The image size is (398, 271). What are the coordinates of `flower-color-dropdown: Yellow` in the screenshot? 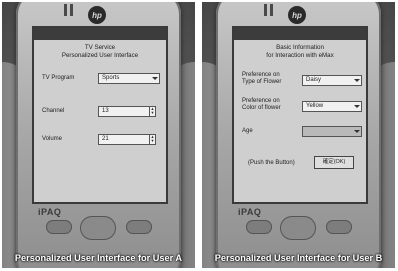 It's located at (332, 106).